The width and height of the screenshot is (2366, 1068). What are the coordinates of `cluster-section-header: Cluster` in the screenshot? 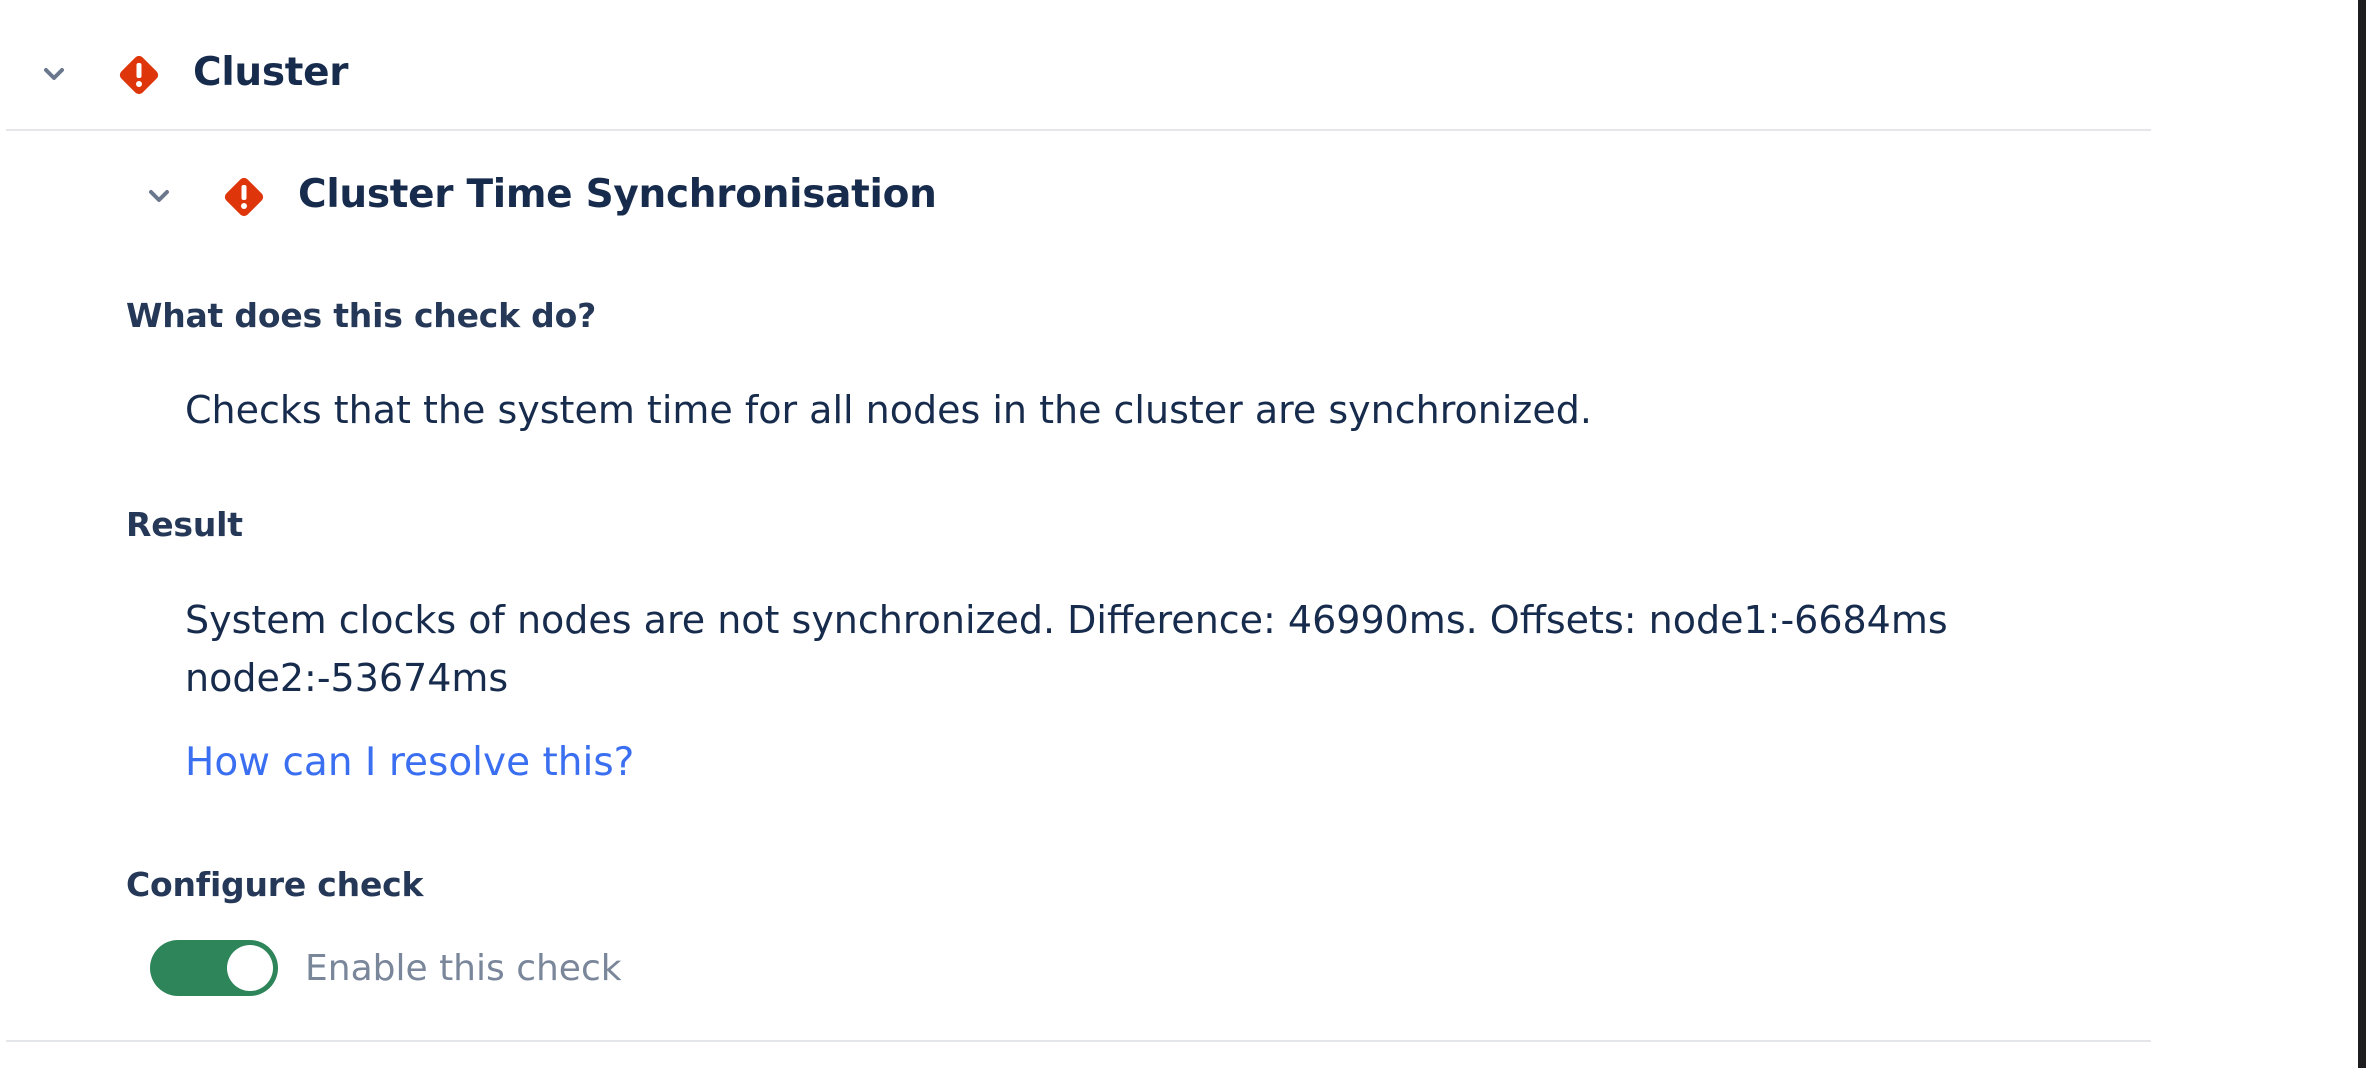 It's located at (1075, 73).